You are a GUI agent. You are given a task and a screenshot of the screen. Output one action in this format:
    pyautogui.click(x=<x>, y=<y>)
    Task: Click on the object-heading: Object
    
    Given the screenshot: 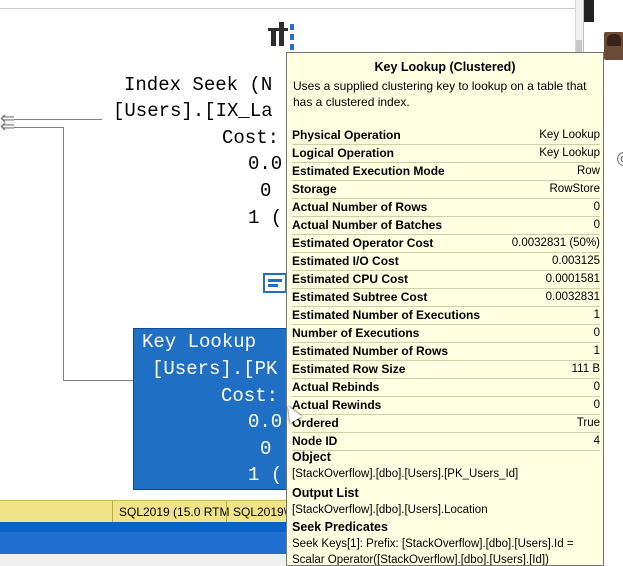 What is the action you would take?
    pyautogui.click(x=311, y=457)
    